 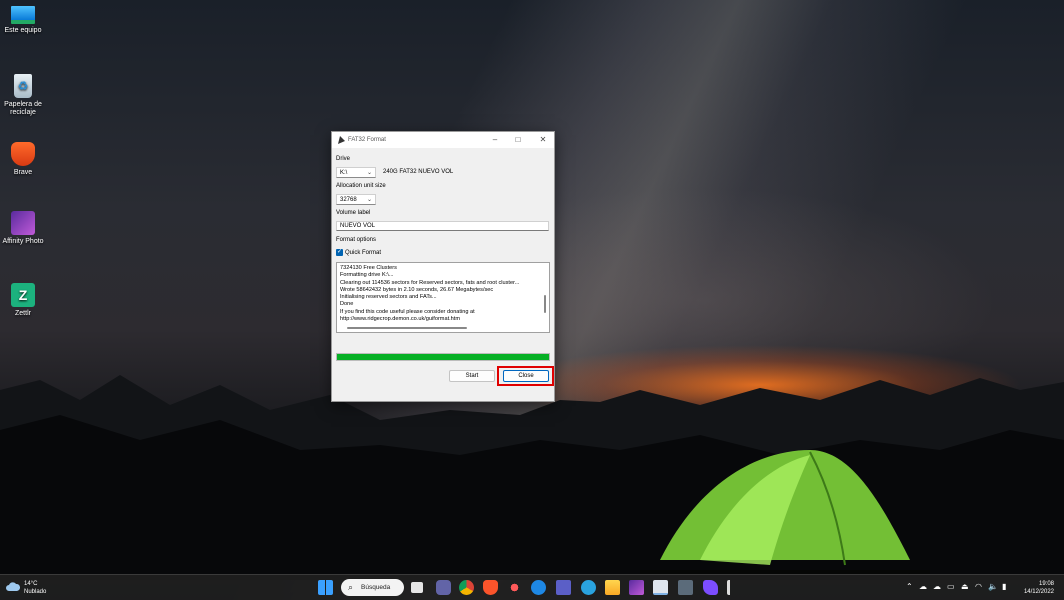 What do you see at coordinates (351, 587) in the screenshot?
I see `search-icon: ⌕` at bounding box center [351, 587].